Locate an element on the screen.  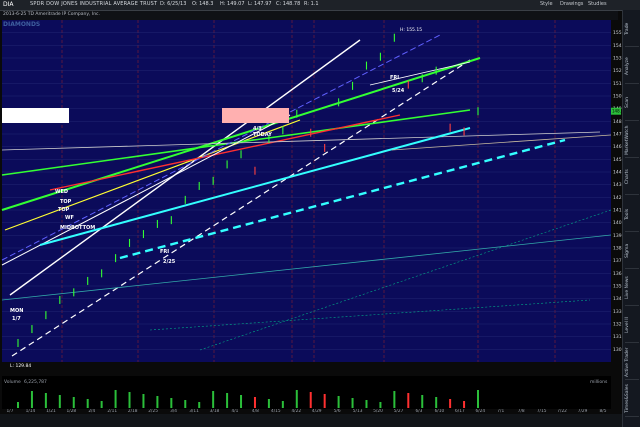
y-tick-label: 136 is located at coordinates (617, 274).